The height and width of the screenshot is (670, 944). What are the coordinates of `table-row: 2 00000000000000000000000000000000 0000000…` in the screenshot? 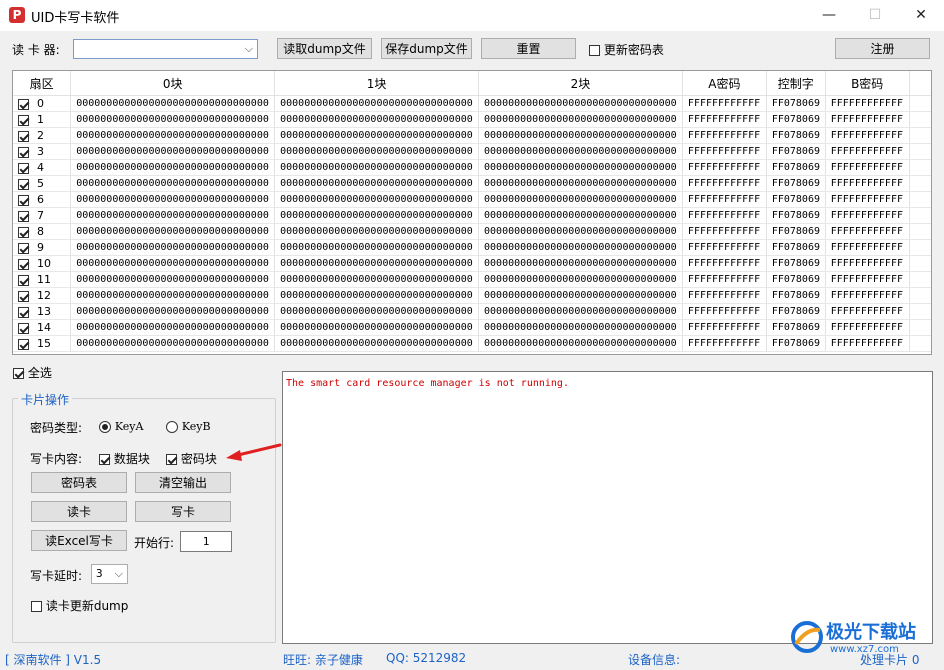 It's located at (472, 135).